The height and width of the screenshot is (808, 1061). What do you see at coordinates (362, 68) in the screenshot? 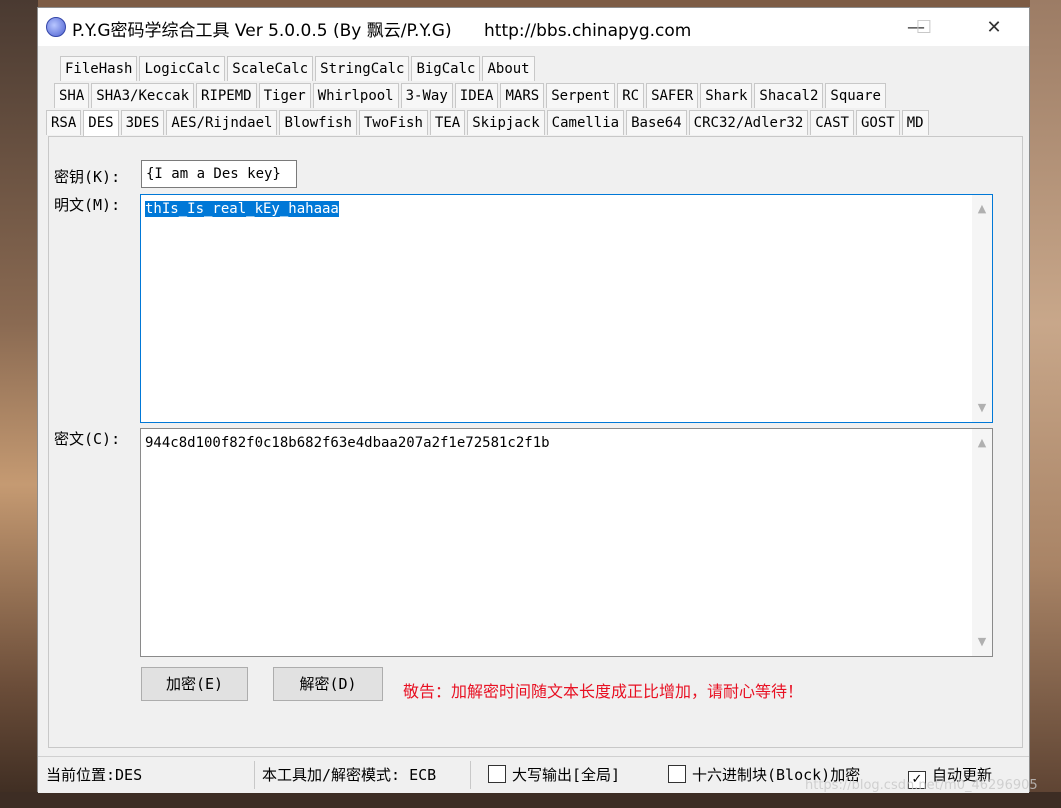
I see `tab-stringcalc: StringCalc` at bounding box center [362, 68].